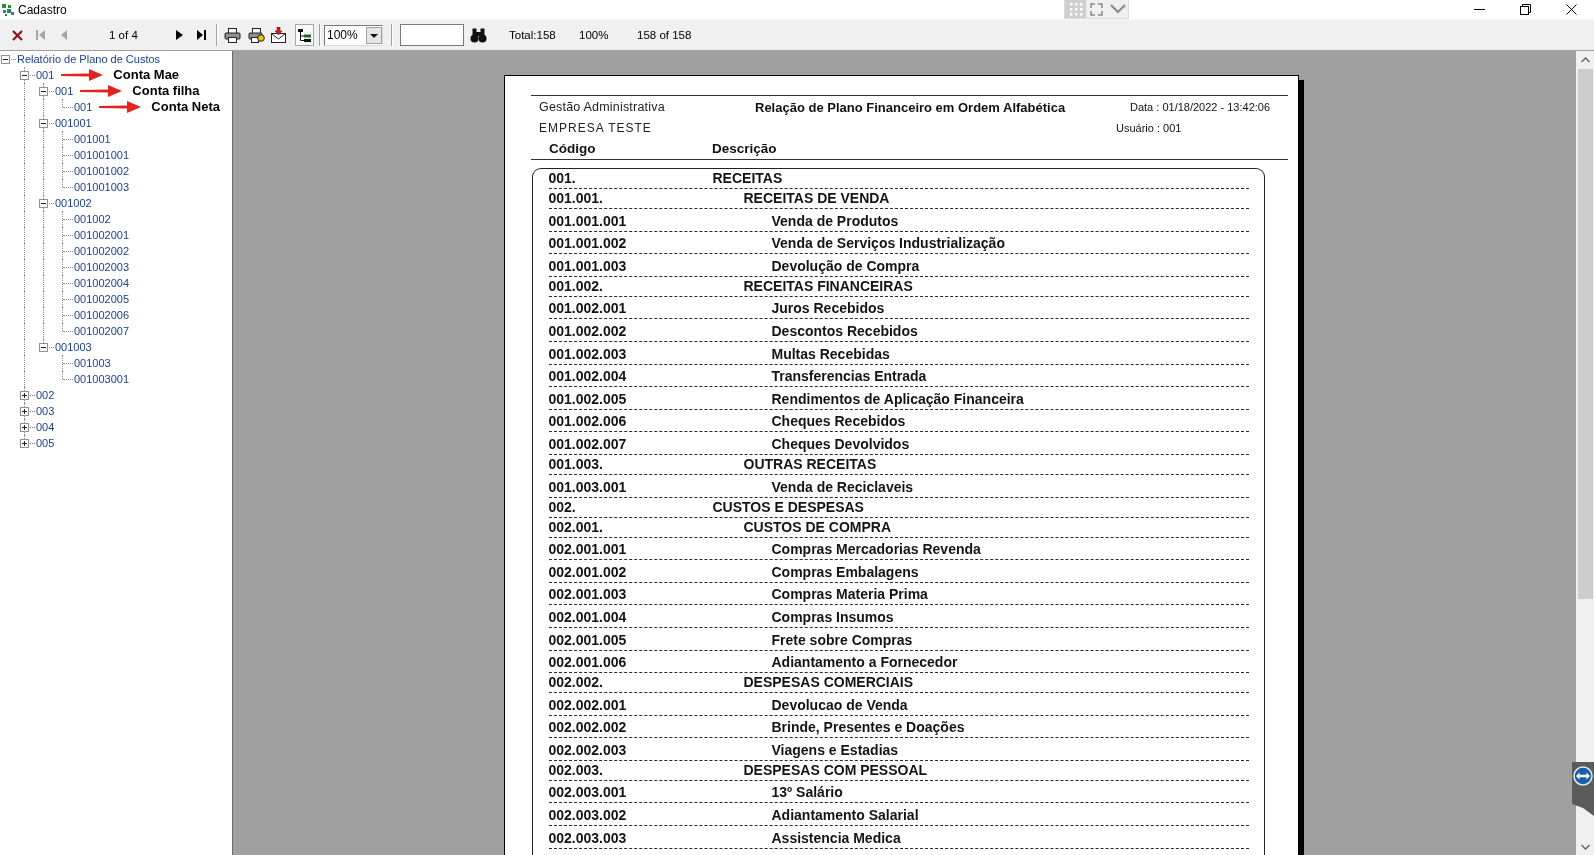 This screenshot has height=855, width=1594. What do you see at coordinates (89, 59) in the screenshot?
I see `tree-item: Relatório de Plano de Custos` at bounding box center [89, 59].